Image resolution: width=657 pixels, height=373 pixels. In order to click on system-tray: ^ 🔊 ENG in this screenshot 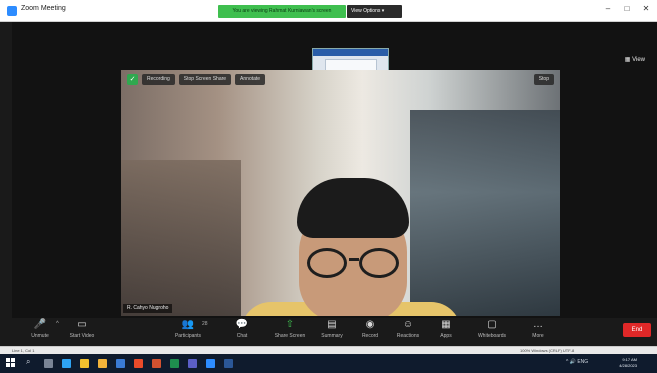, I will do `click(577, 362)`.